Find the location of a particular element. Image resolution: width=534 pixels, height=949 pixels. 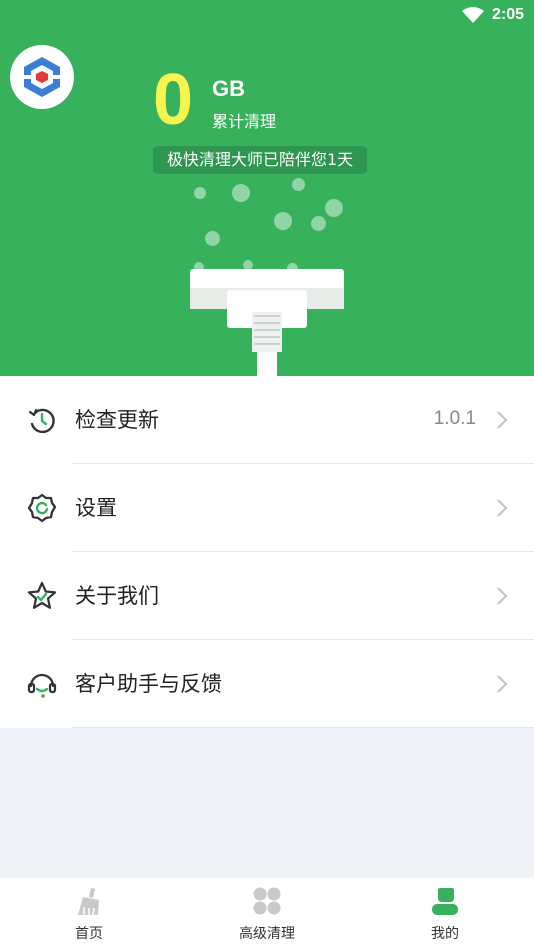

star-icon is located at coordinates (42, 595).